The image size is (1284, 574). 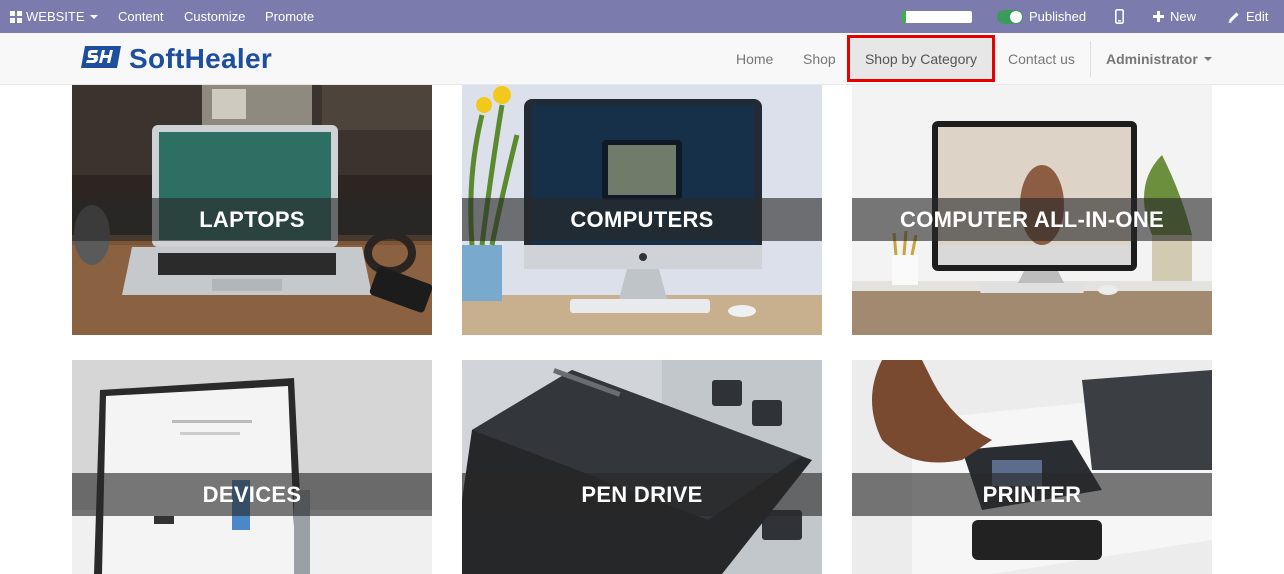 I want to click on pen-drive-image, so click(x=642, y=467).